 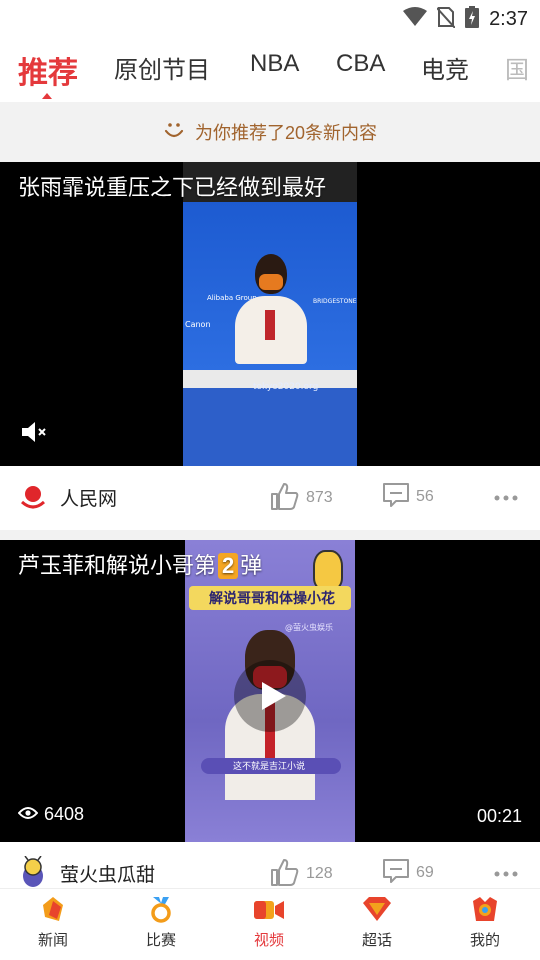 I want to click on nav-label: 新闻, so click(x=52, y=940).